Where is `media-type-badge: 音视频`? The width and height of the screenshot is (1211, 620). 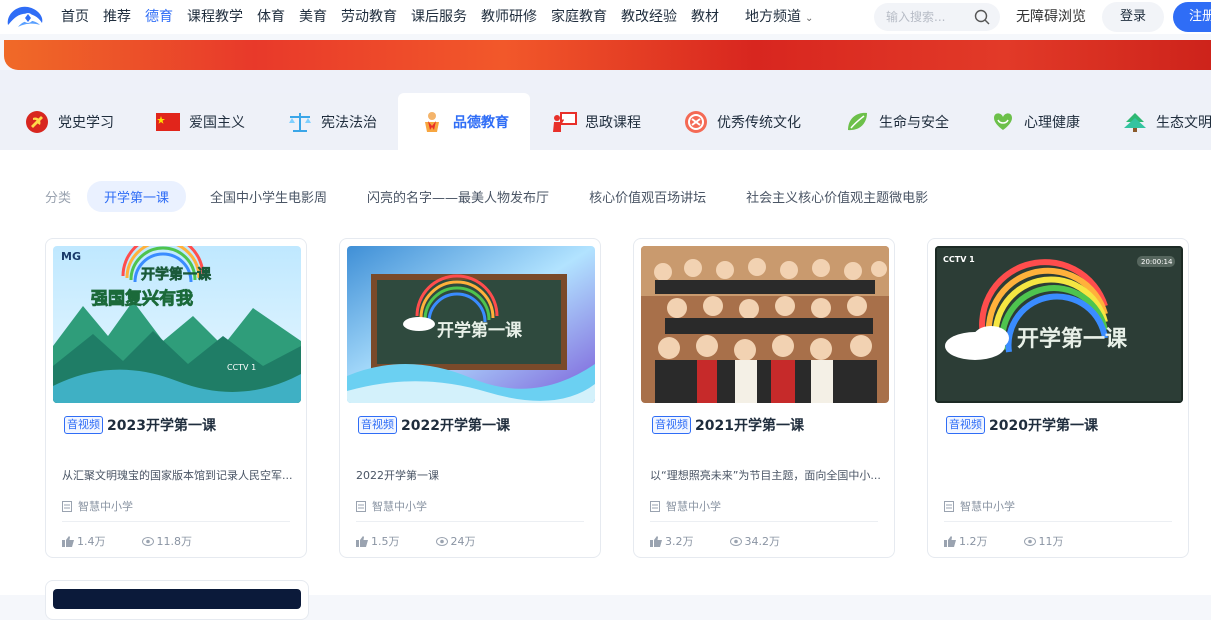
media-type-badge: 音视频 is located at coordinates (965, 425).